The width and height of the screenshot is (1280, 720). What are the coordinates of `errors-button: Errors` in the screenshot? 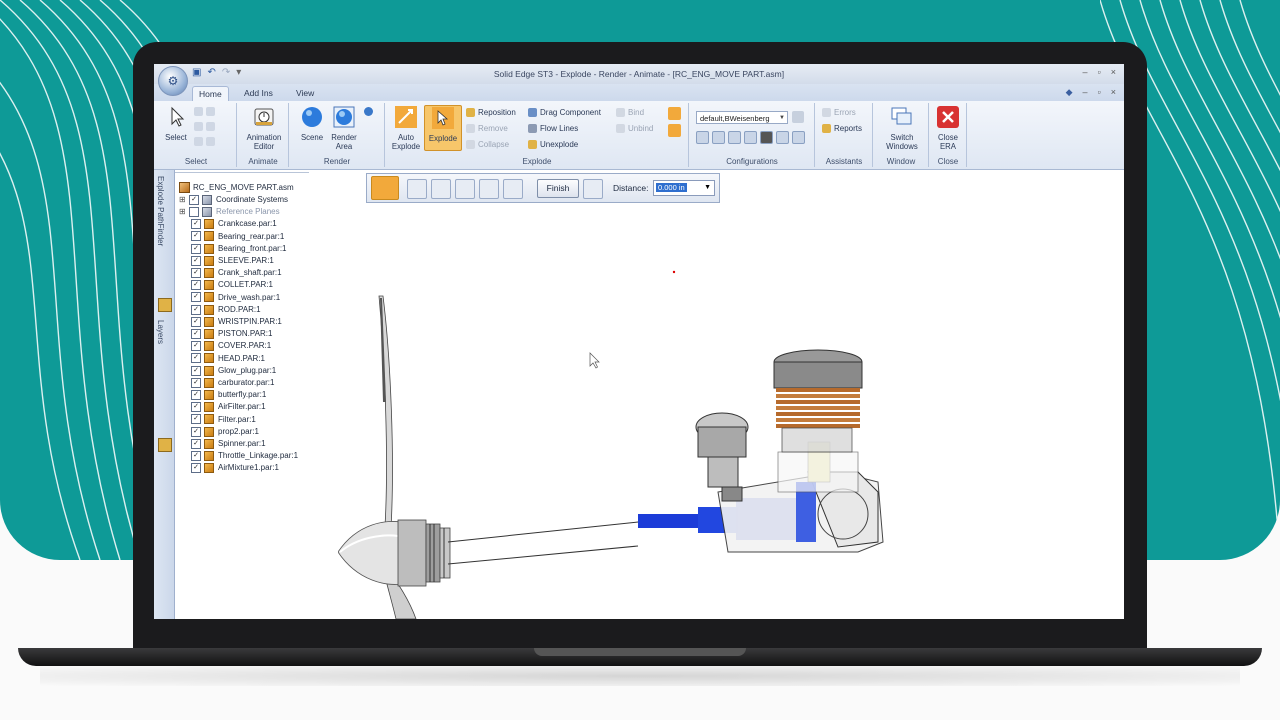 It's located at (839, 112).